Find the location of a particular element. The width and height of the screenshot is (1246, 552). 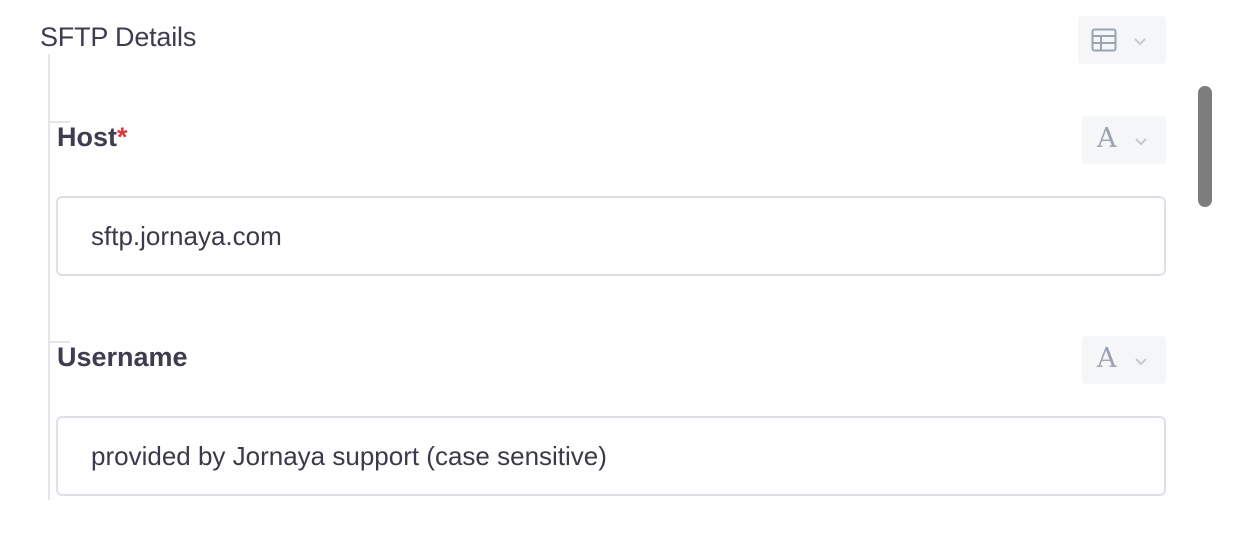

host-label: Host* is located at coordinates (92, 137).